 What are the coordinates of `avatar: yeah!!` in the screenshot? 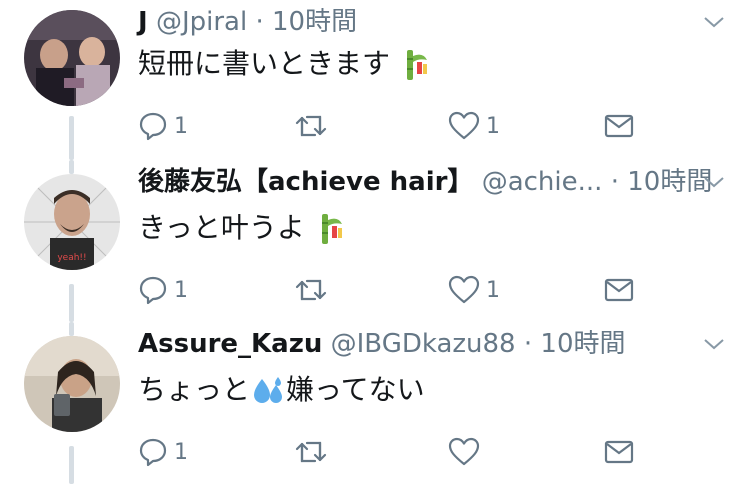 It's located at (72, 222).